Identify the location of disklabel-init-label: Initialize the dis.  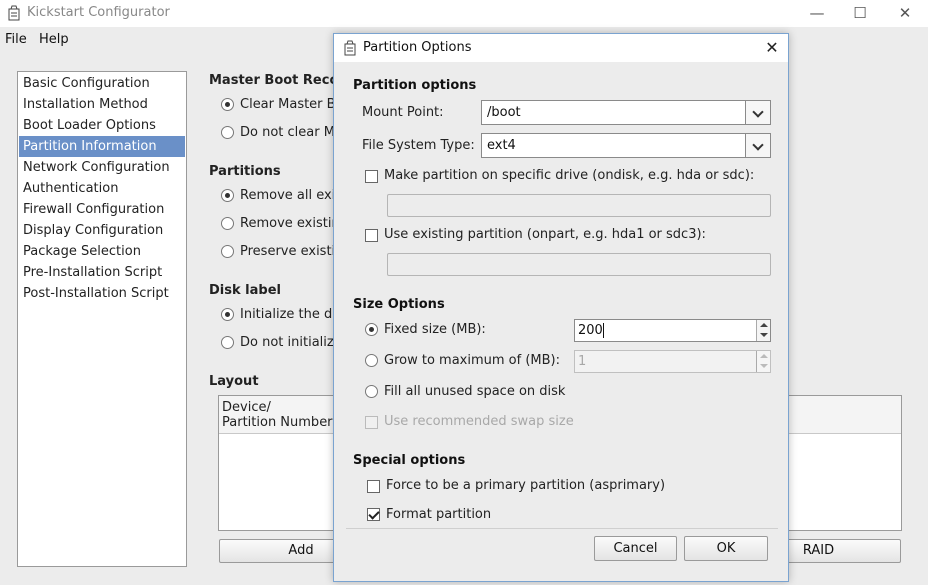
(291, 314).